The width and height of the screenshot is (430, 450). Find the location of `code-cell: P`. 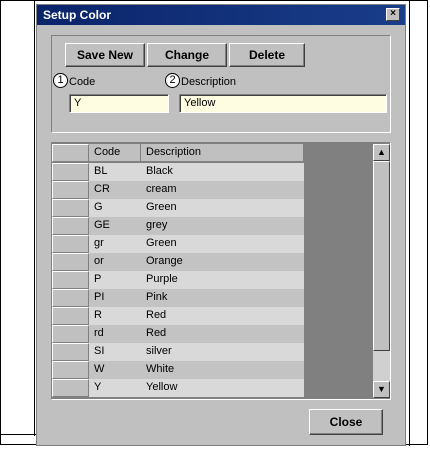

code-cell: P is located at coordinates (115, 280).